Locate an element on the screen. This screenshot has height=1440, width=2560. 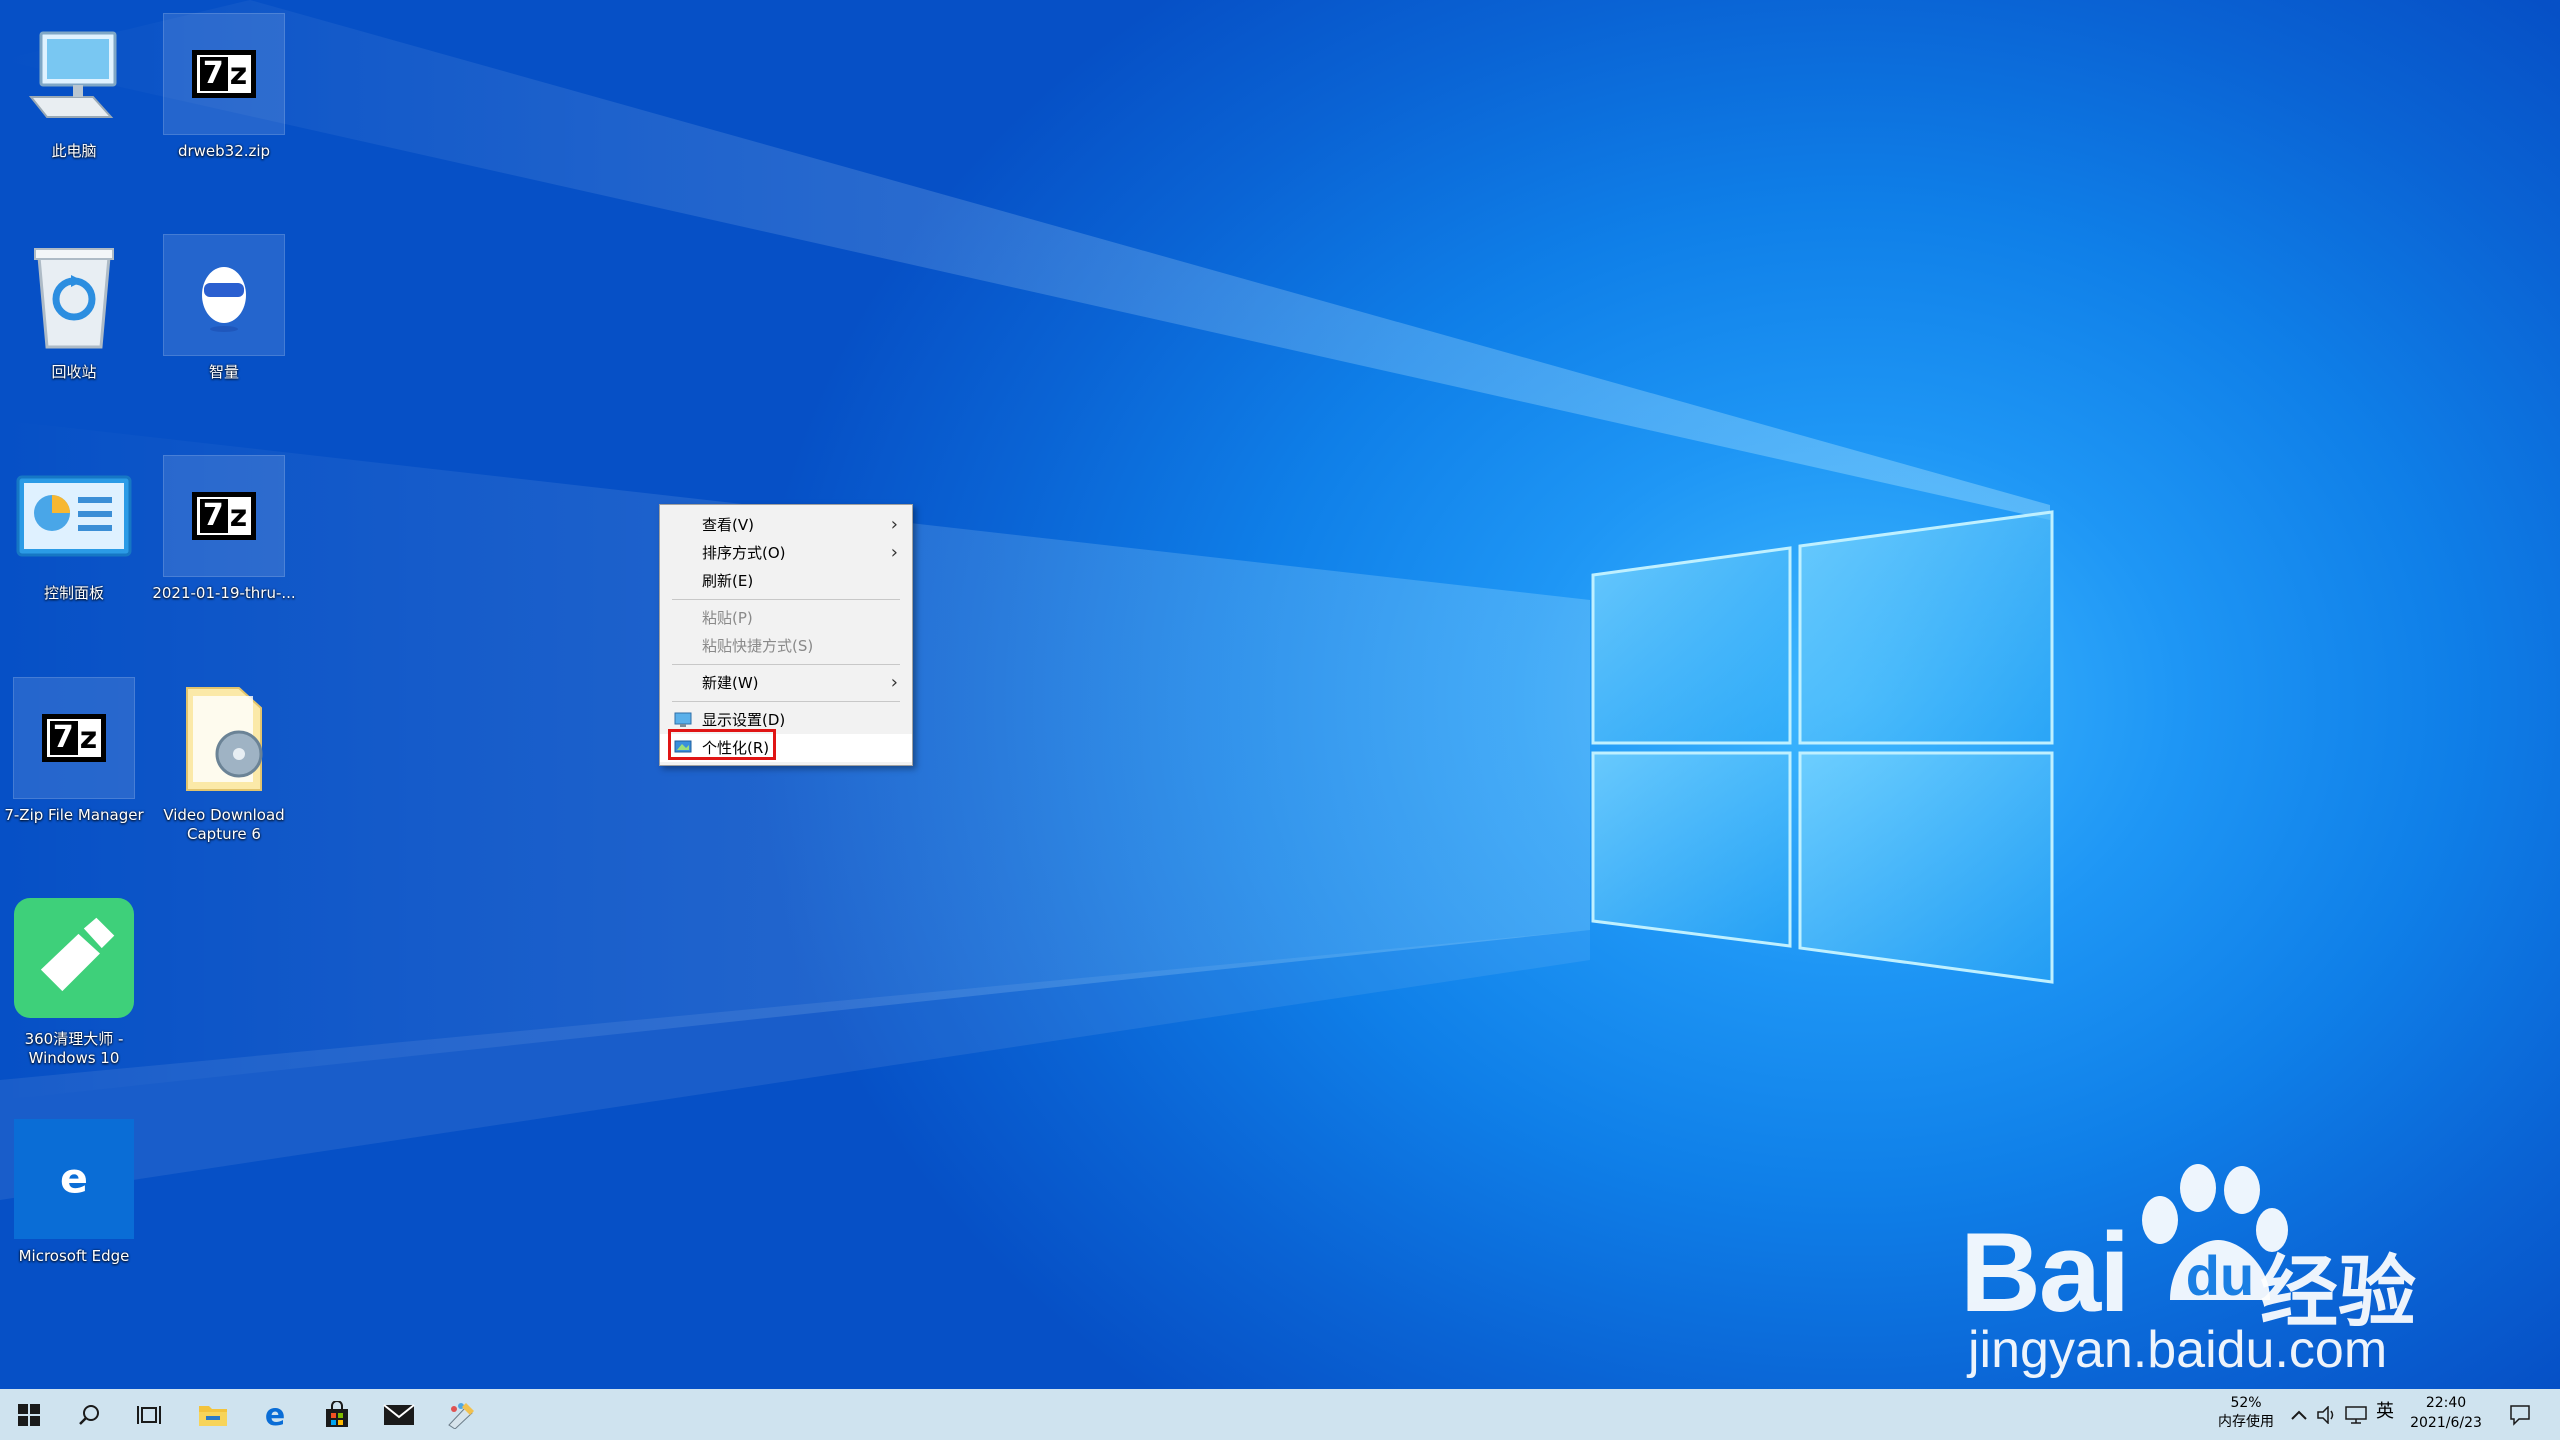
network-icon is located at coordinates (2356, 1414).